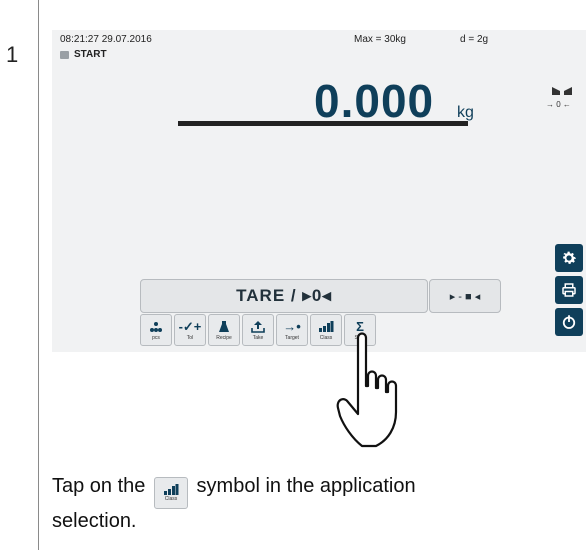 This screenshot has width=586, height=550. What do you see at coordinates (106, 39) in the screenshot?
I see `datetime: 08:21:27 29.07.2016` at bounding box center [106, 39].